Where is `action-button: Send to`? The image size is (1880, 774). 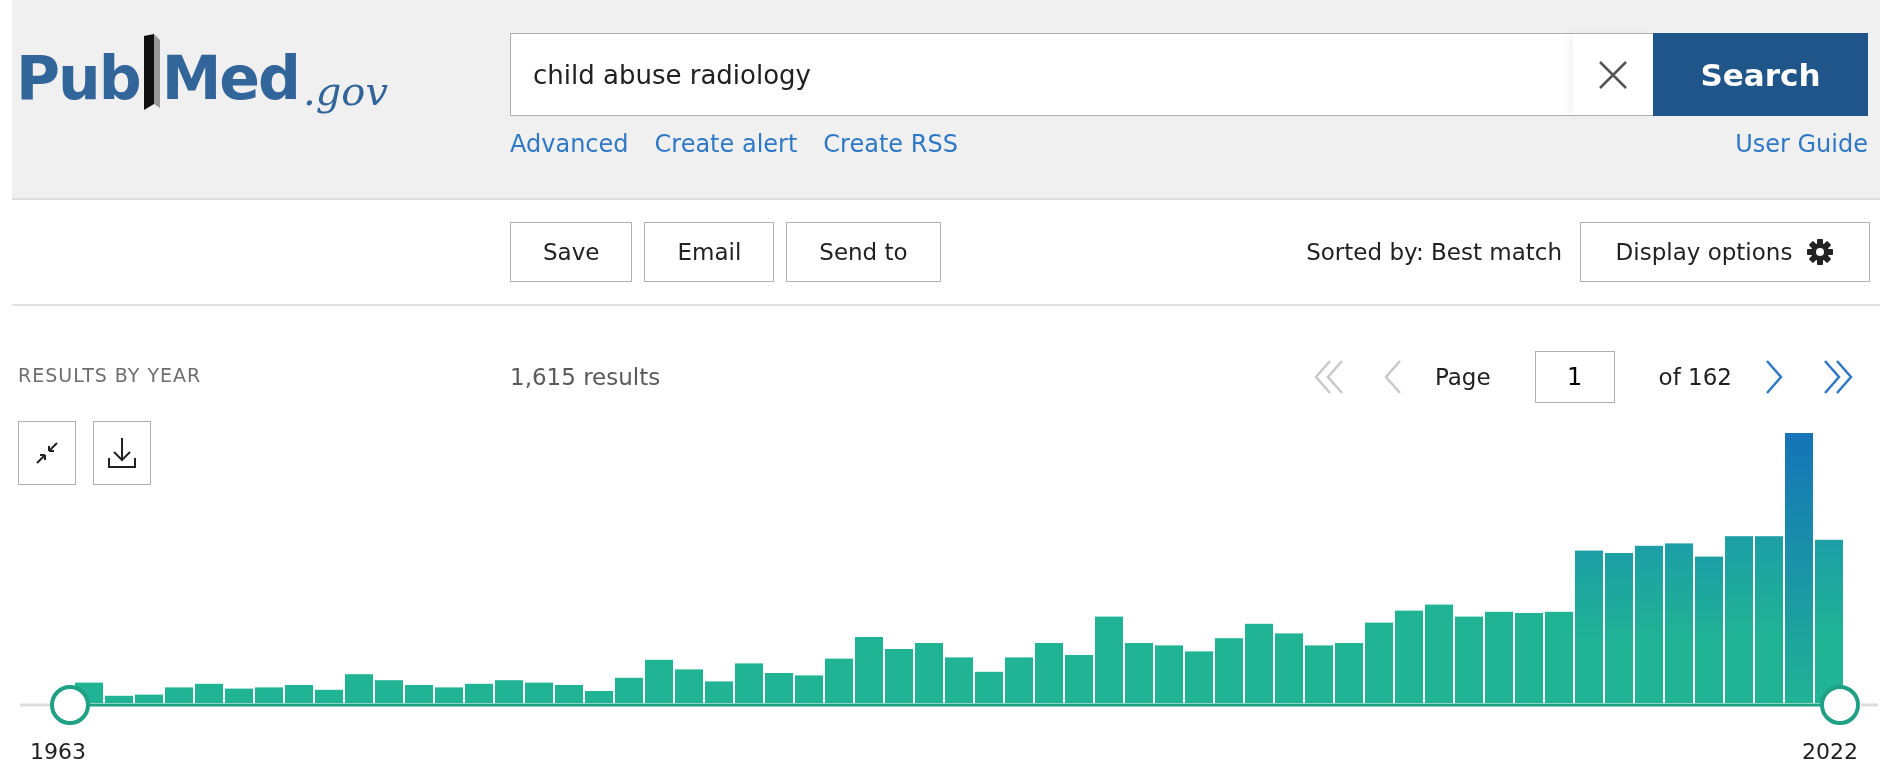
action-button: Send to is located at coordinates (863, 252).